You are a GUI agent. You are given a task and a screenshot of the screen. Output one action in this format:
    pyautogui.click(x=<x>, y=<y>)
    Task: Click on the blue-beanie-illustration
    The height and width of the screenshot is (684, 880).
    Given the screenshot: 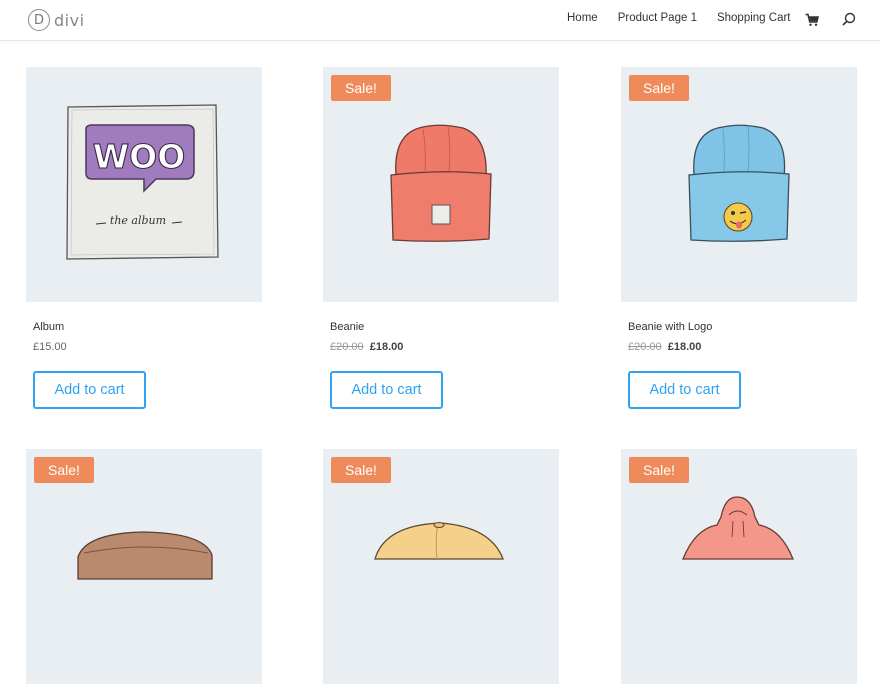 What is the action you would take?
    pyautogui.click(x=739, y=183)
    